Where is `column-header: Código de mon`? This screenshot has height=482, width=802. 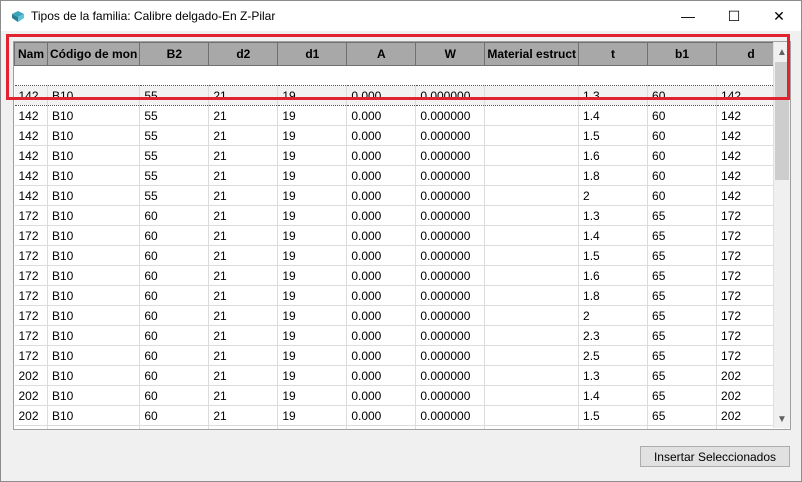
column-header: Código de mon is located at coordinates (93, 54).